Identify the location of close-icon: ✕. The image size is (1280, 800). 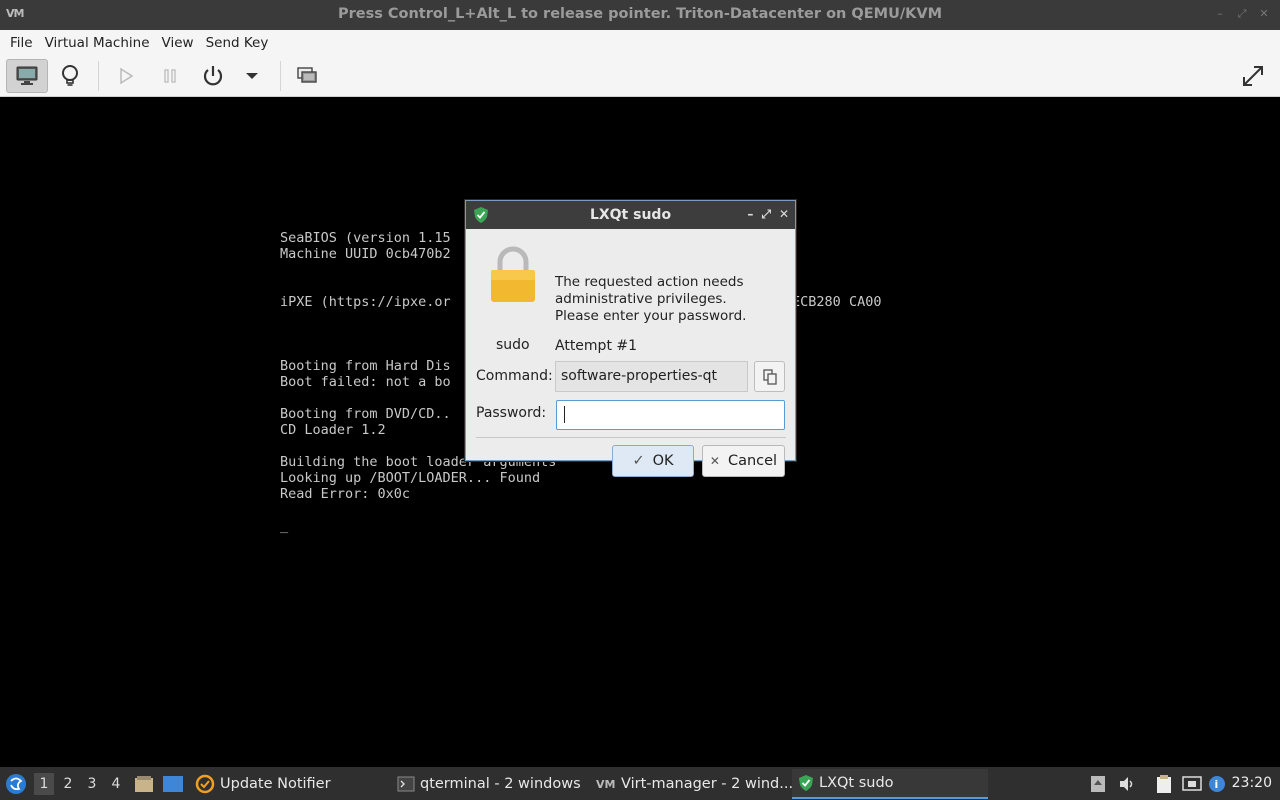
(1264, 14).